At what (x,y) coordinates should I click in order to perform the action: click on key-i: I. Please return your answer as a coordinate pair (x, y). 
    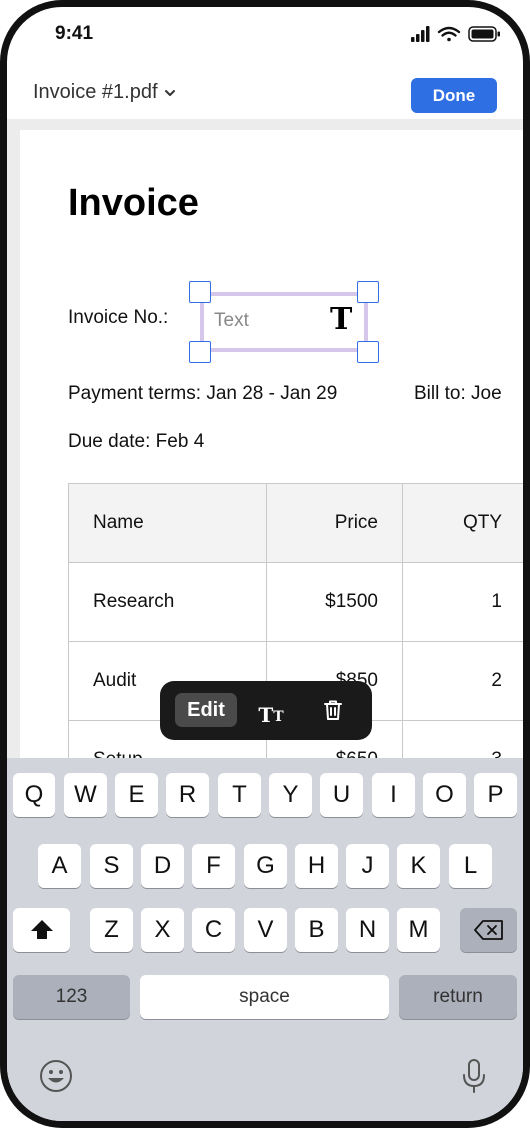
    Looking at the image, I should click on (393, 795).